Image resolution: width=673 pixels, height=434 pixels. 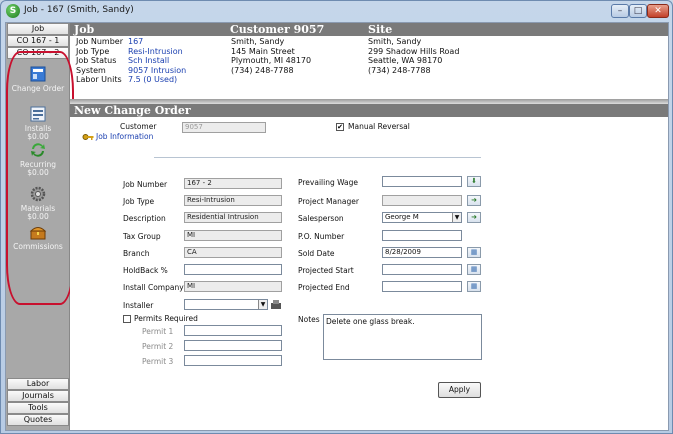 I want to click on po-number-label: P.O. Number, so click(x=321, y=236).